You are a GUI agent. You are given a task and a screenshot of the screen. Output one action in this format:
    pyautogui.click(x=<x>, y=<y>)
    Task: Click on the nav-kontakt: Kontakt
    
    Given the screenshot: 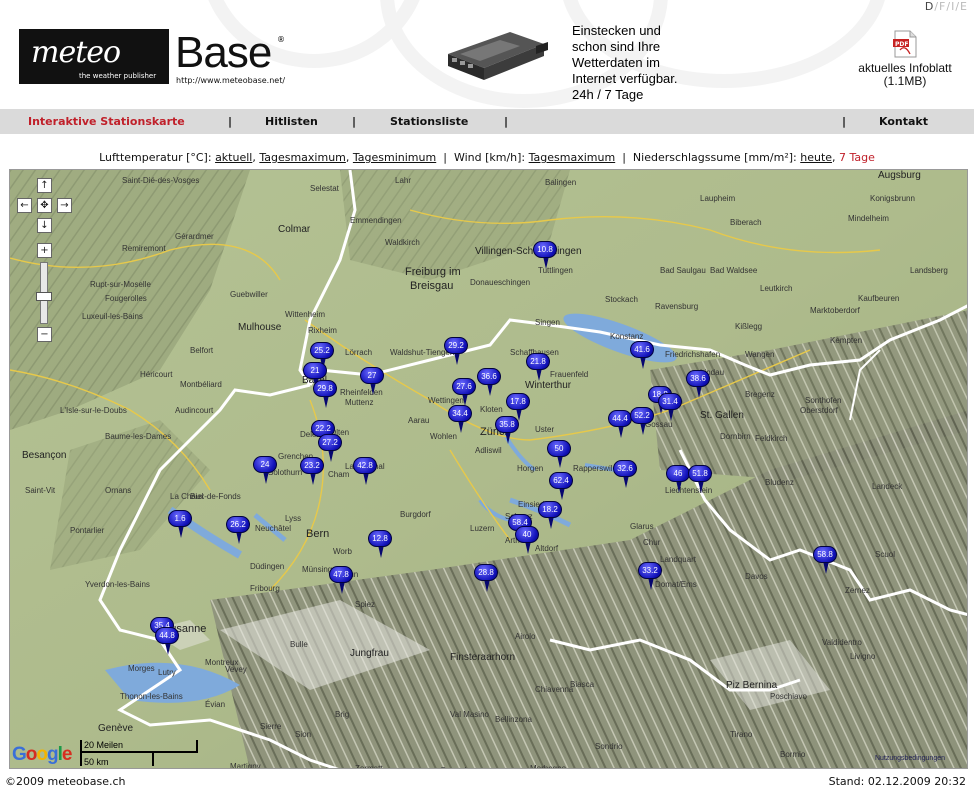 What is the action you would take?
    pyautogui.click(x=903, y=121)
    